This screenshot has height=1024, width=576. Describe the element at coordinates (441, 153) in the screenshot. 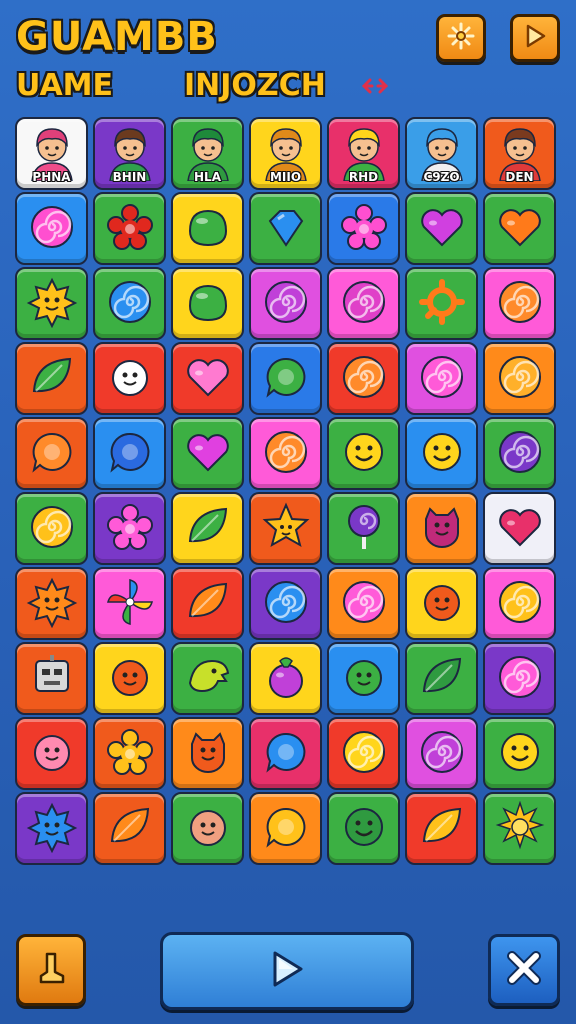

I see `character-tile: C9ZO` at that location.